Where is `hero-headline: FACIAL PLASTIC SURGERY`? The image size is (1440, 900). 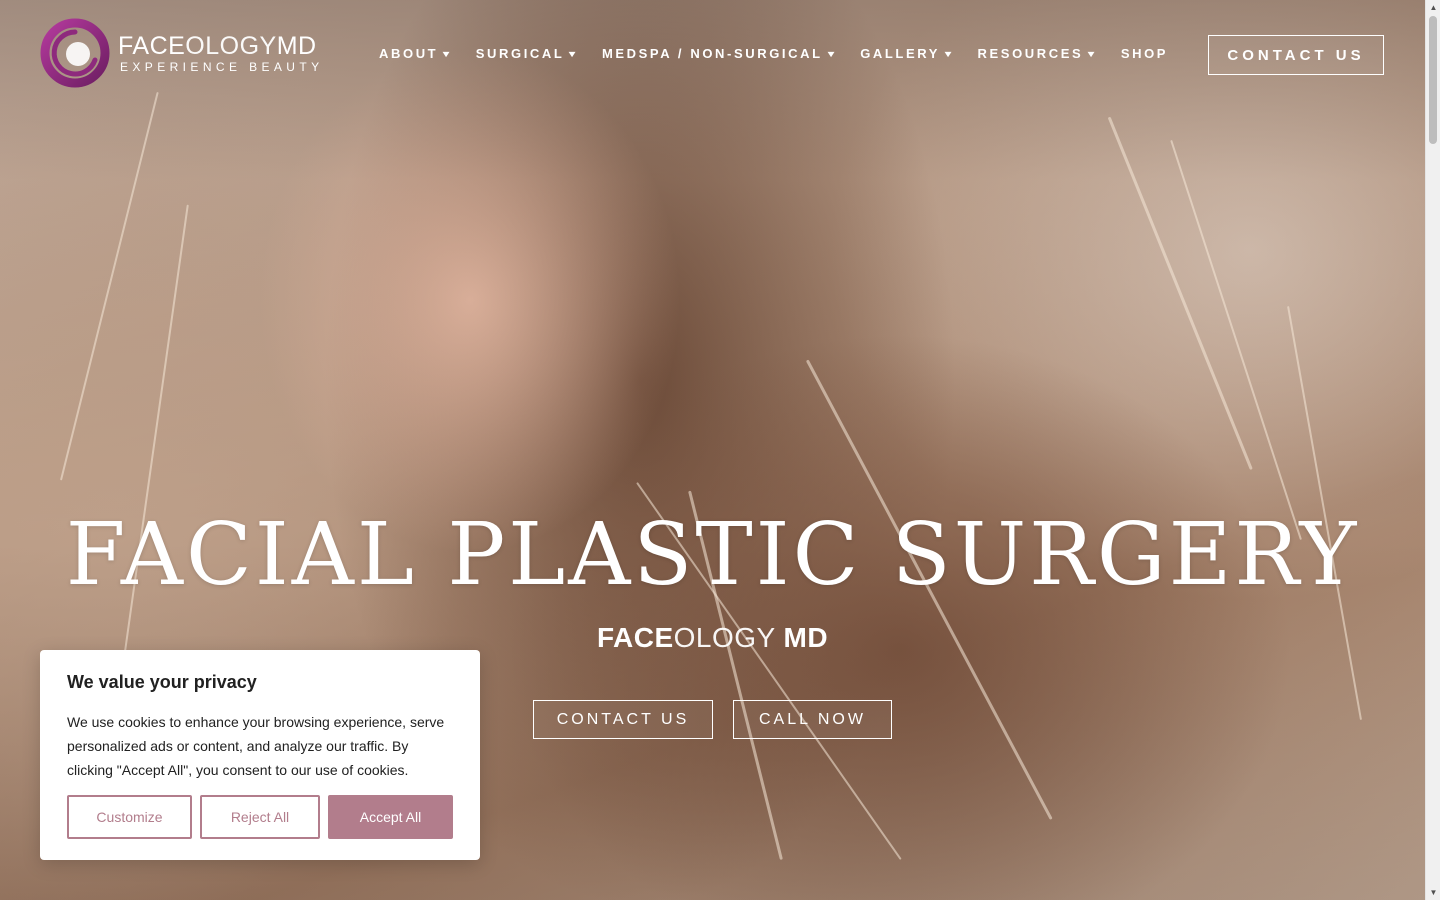
hero-headline: FACIAL PLASTIC SURGERY is located at coordinates (712, 555).